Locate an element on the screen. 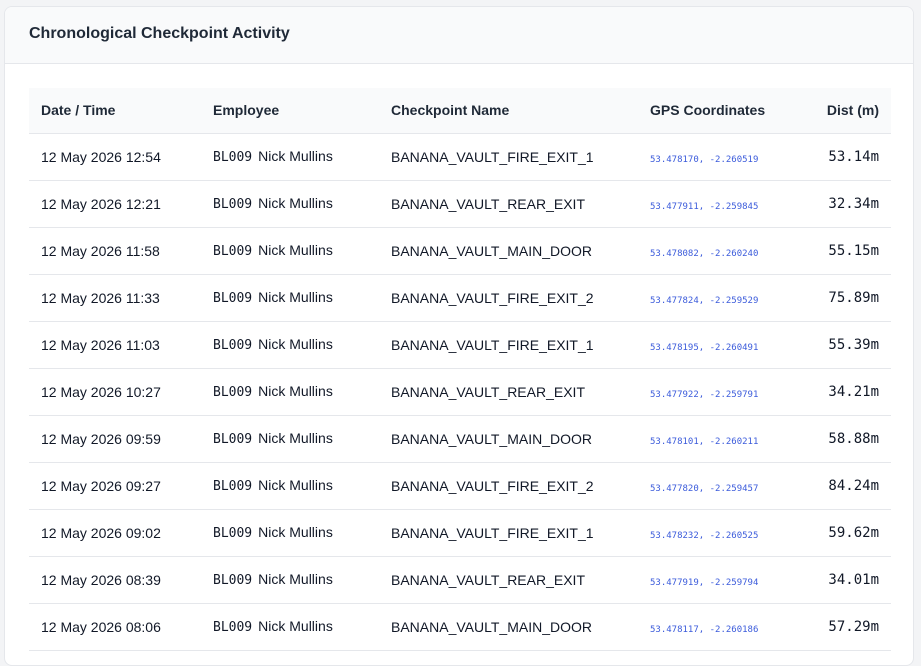 Image resolution: width=921 pixels, height=666 pixels. cell-dist: 34.21m is located at coordinates (844, 392).